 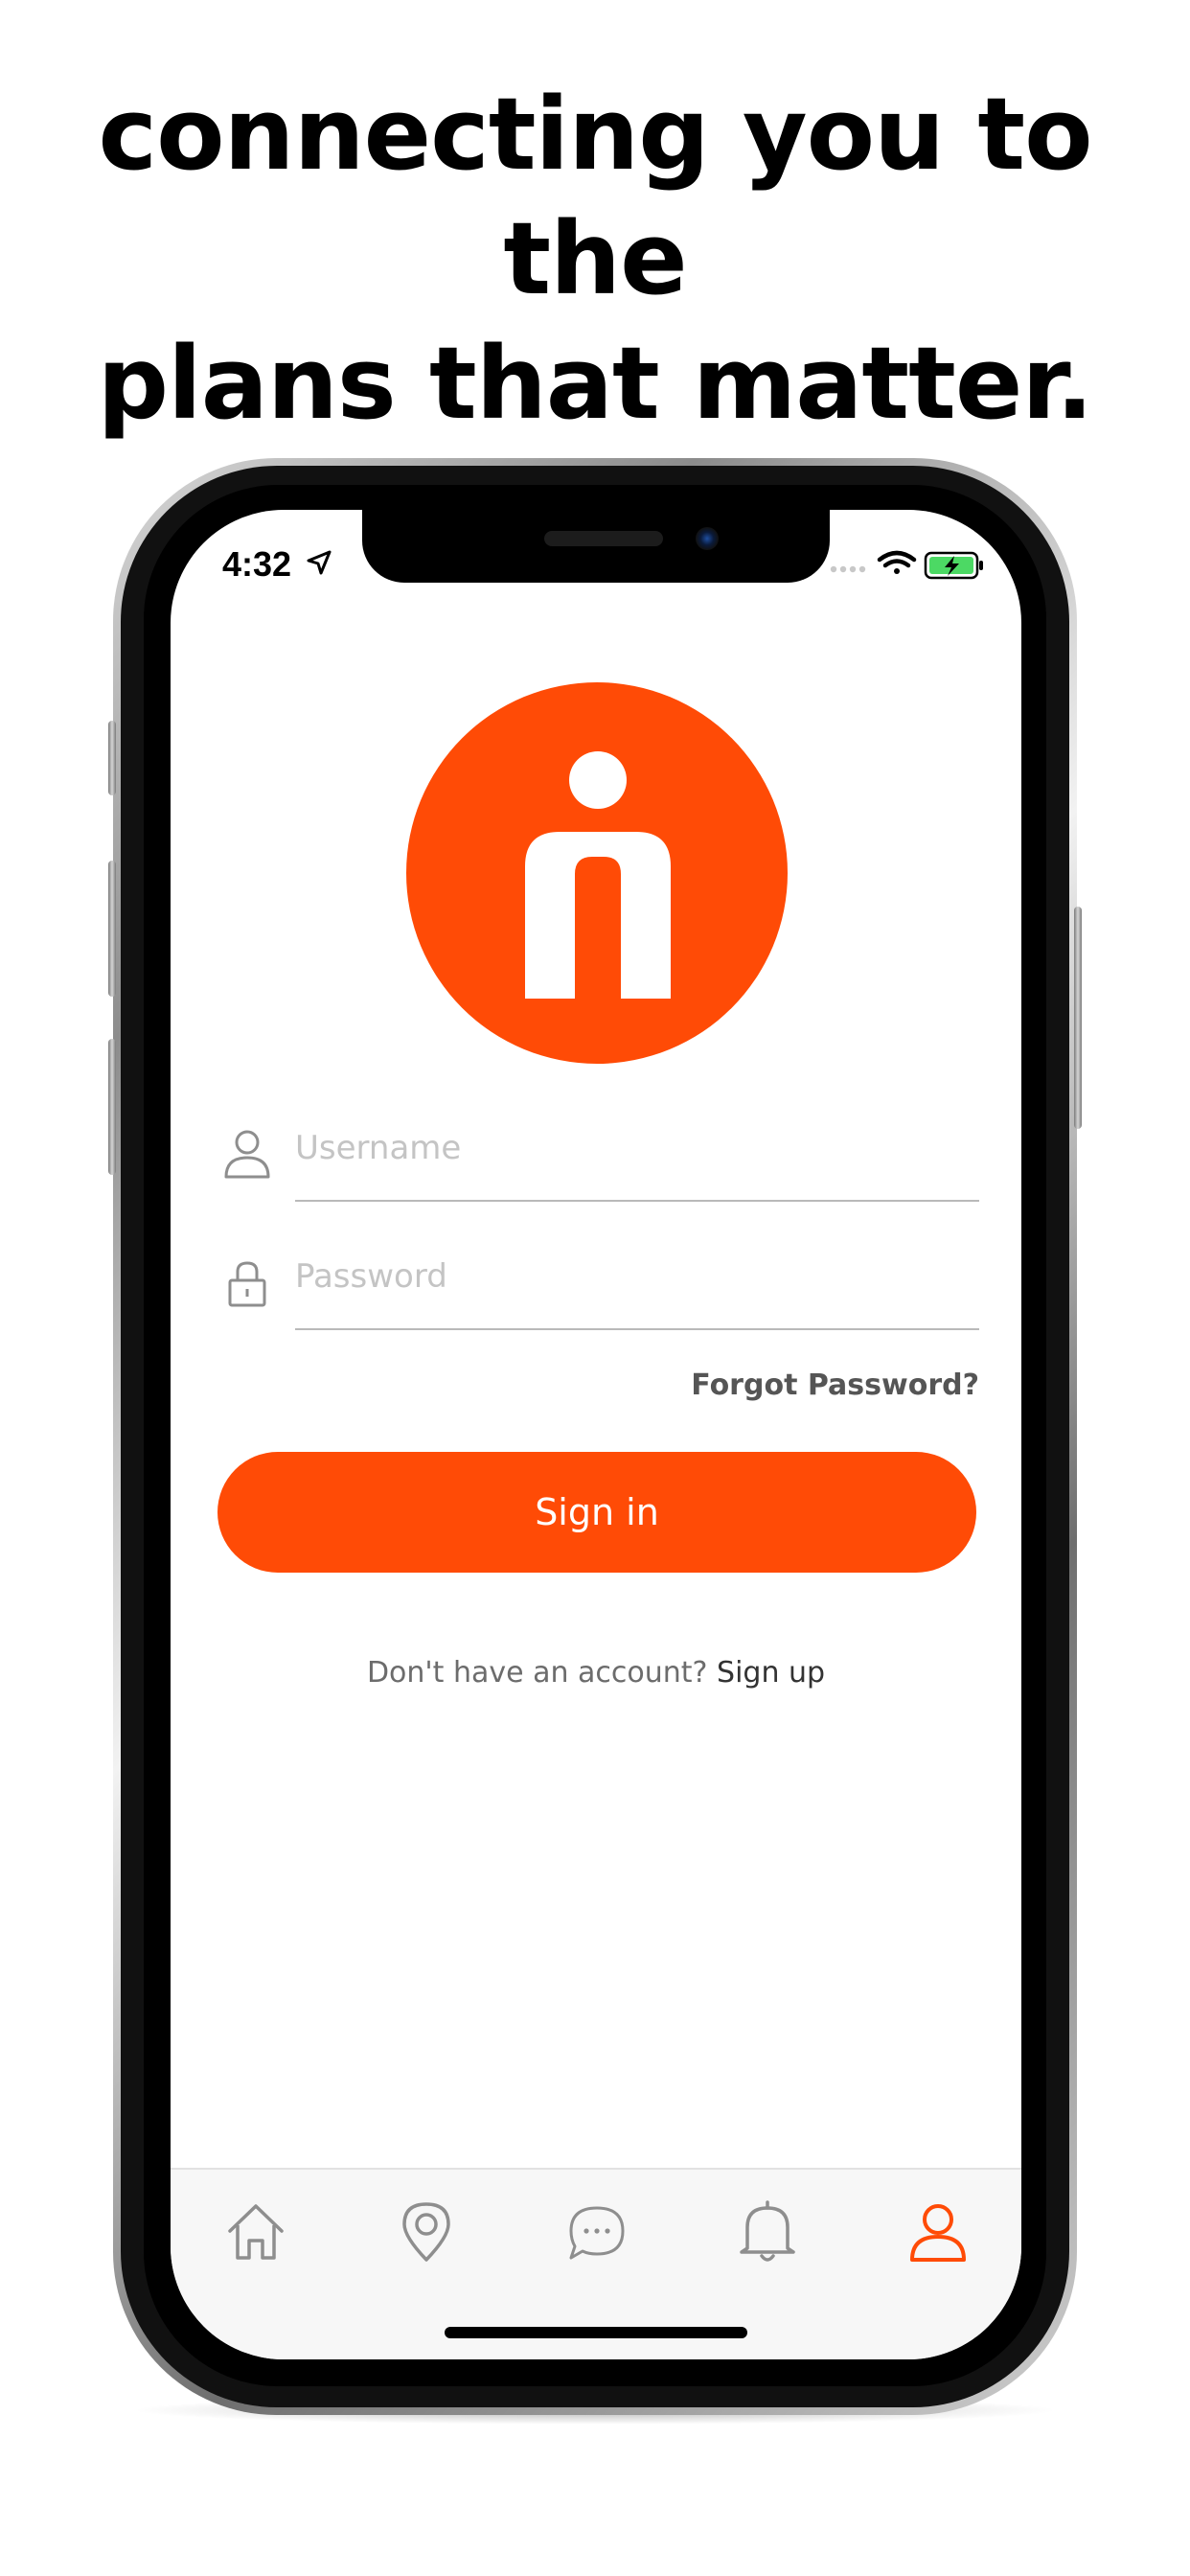 I want to click on marketing-headline: connecting you to the plans that matter., so click(x=595, y=259).